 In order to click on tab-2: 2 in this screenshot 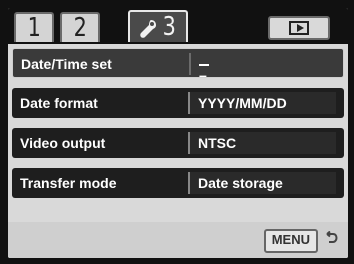, I will do `click(80, 27)`.